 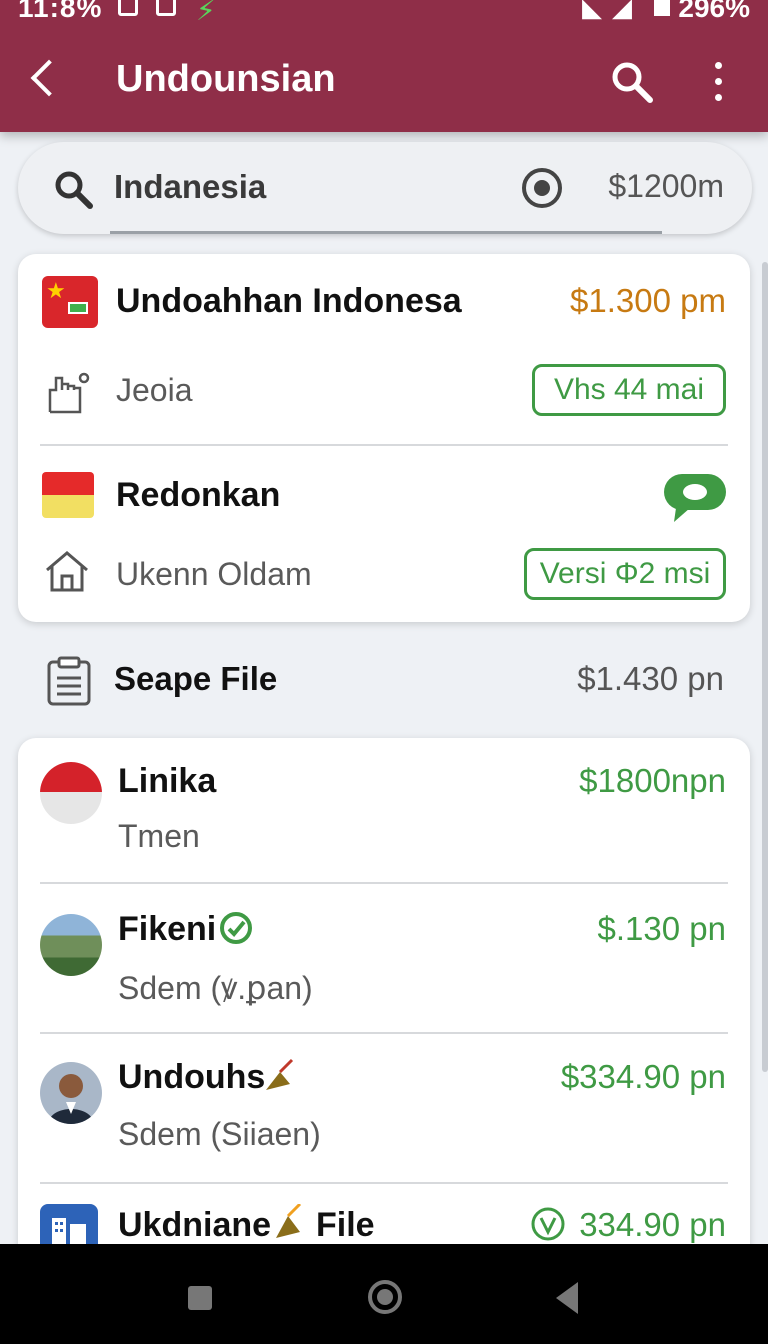 What do you see at coordinates (289, 301) in the screenshot?
I see `card-title: Undoahhan Indonesa` at bounding box center [289, 301].